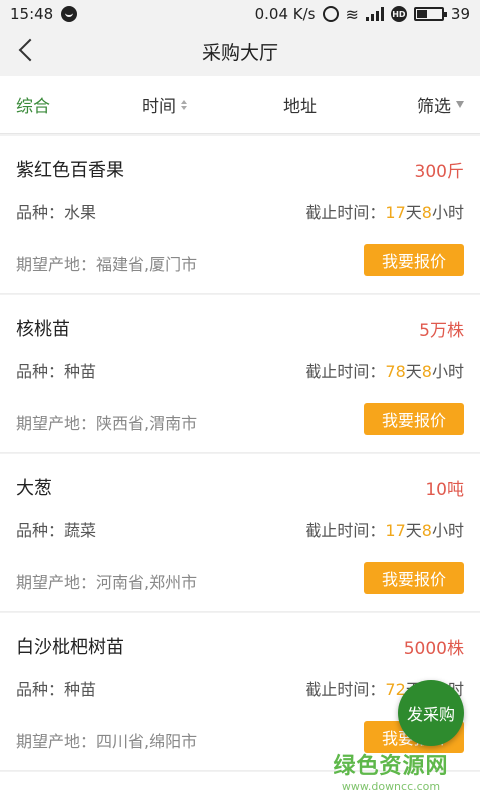  Describe the element at coordinates (300, 107) in the screenshot. I see `tab-label: 地址` at that location.